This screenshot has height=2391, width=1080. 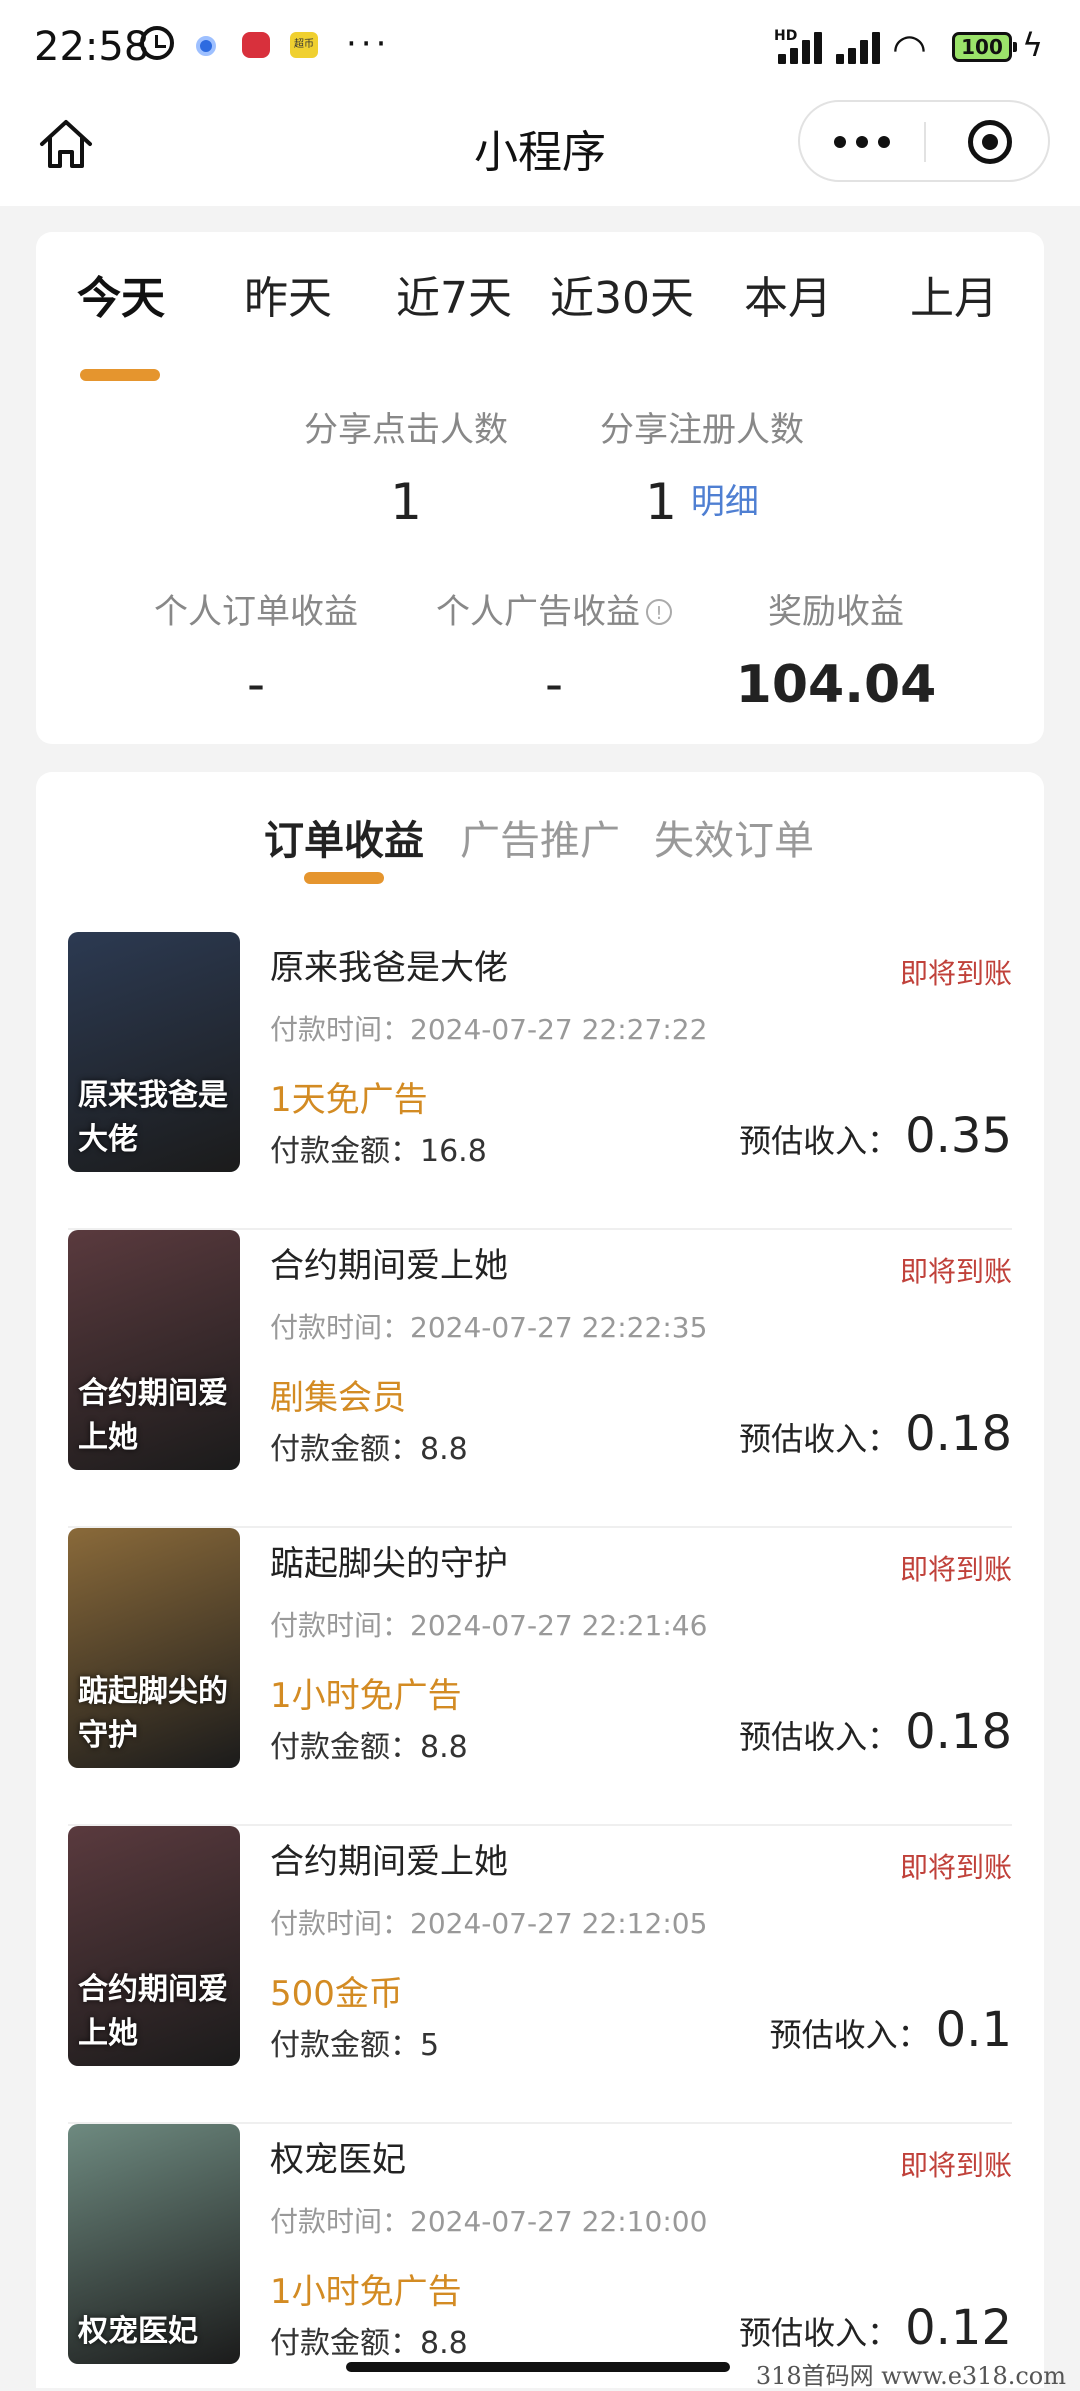 I want to click on product-tag: 剧集会员, so click(x=338, y=1398).